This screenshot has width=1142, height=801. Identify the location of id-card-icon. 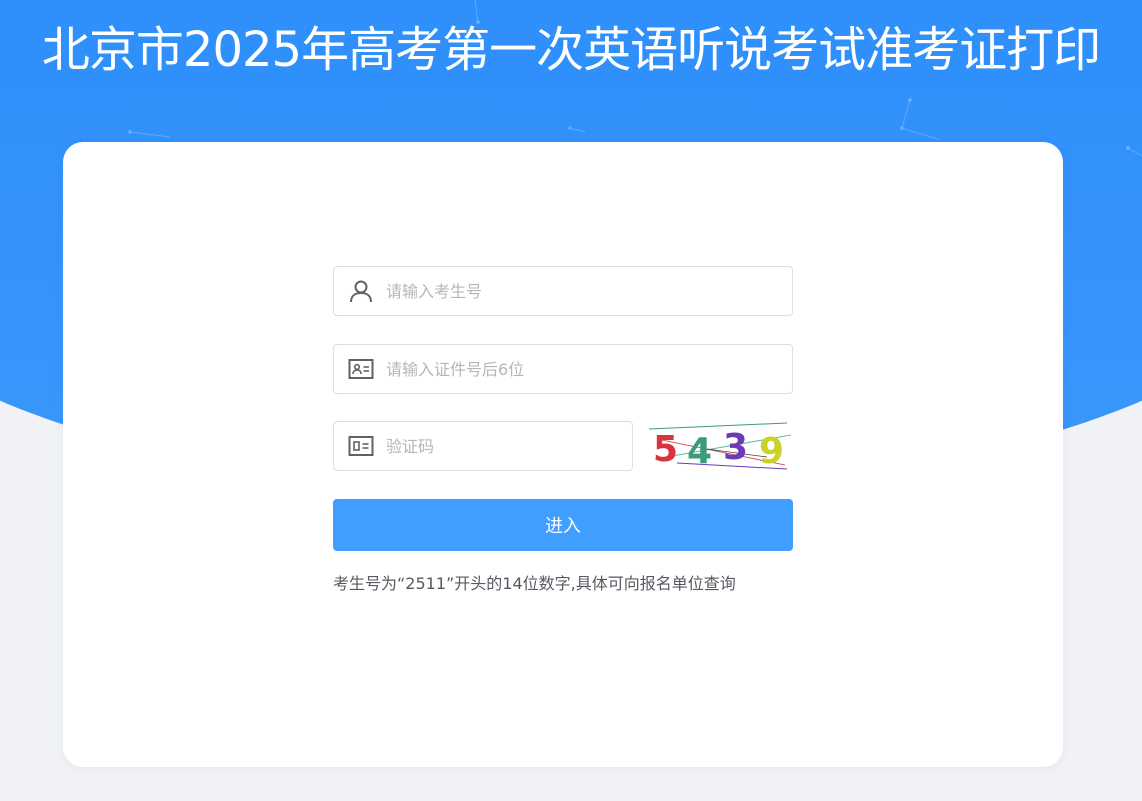
(361, 369).